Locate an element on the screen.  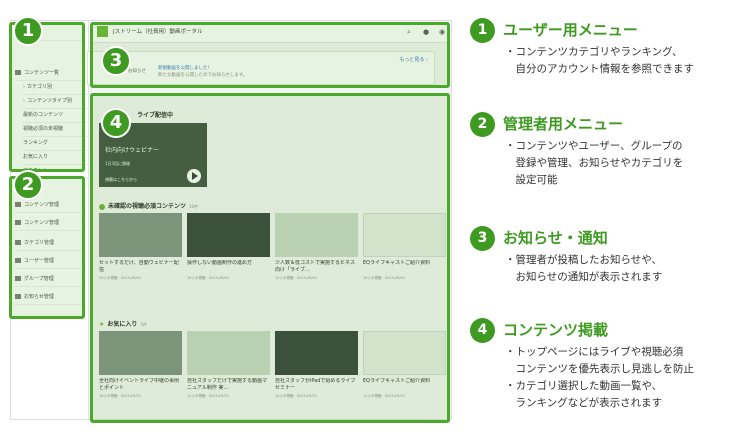
frame-notice is located at coordinates (270, 55).